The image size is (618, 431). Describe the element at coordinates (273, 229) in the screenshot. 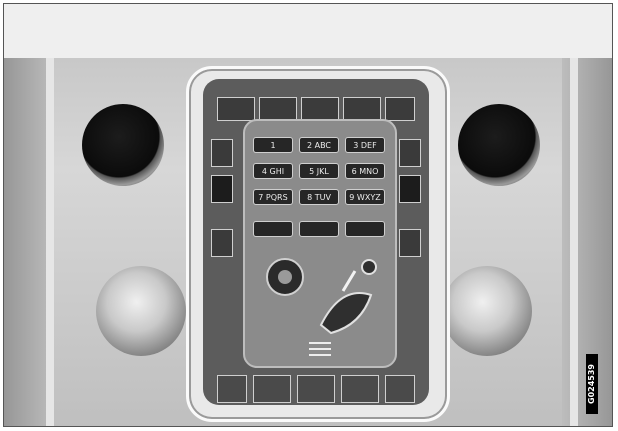

I see `key-star` at that location.